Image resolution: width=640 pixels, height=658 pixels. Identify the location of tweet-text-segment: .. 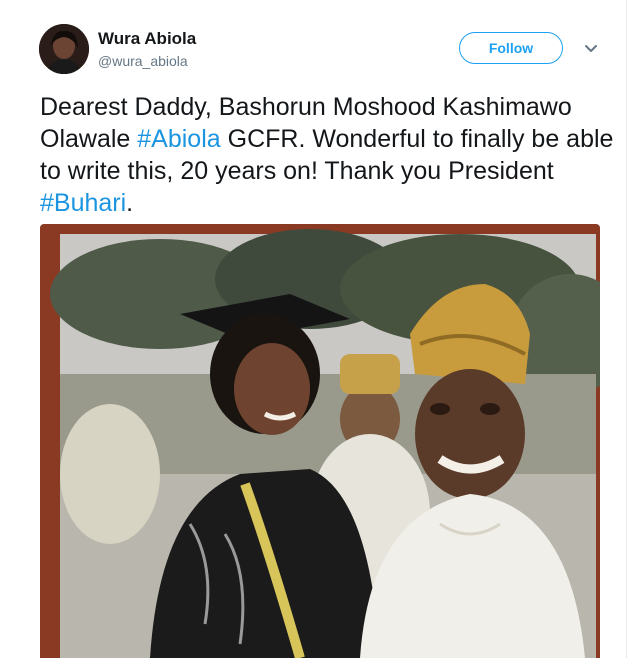
(130, 203).